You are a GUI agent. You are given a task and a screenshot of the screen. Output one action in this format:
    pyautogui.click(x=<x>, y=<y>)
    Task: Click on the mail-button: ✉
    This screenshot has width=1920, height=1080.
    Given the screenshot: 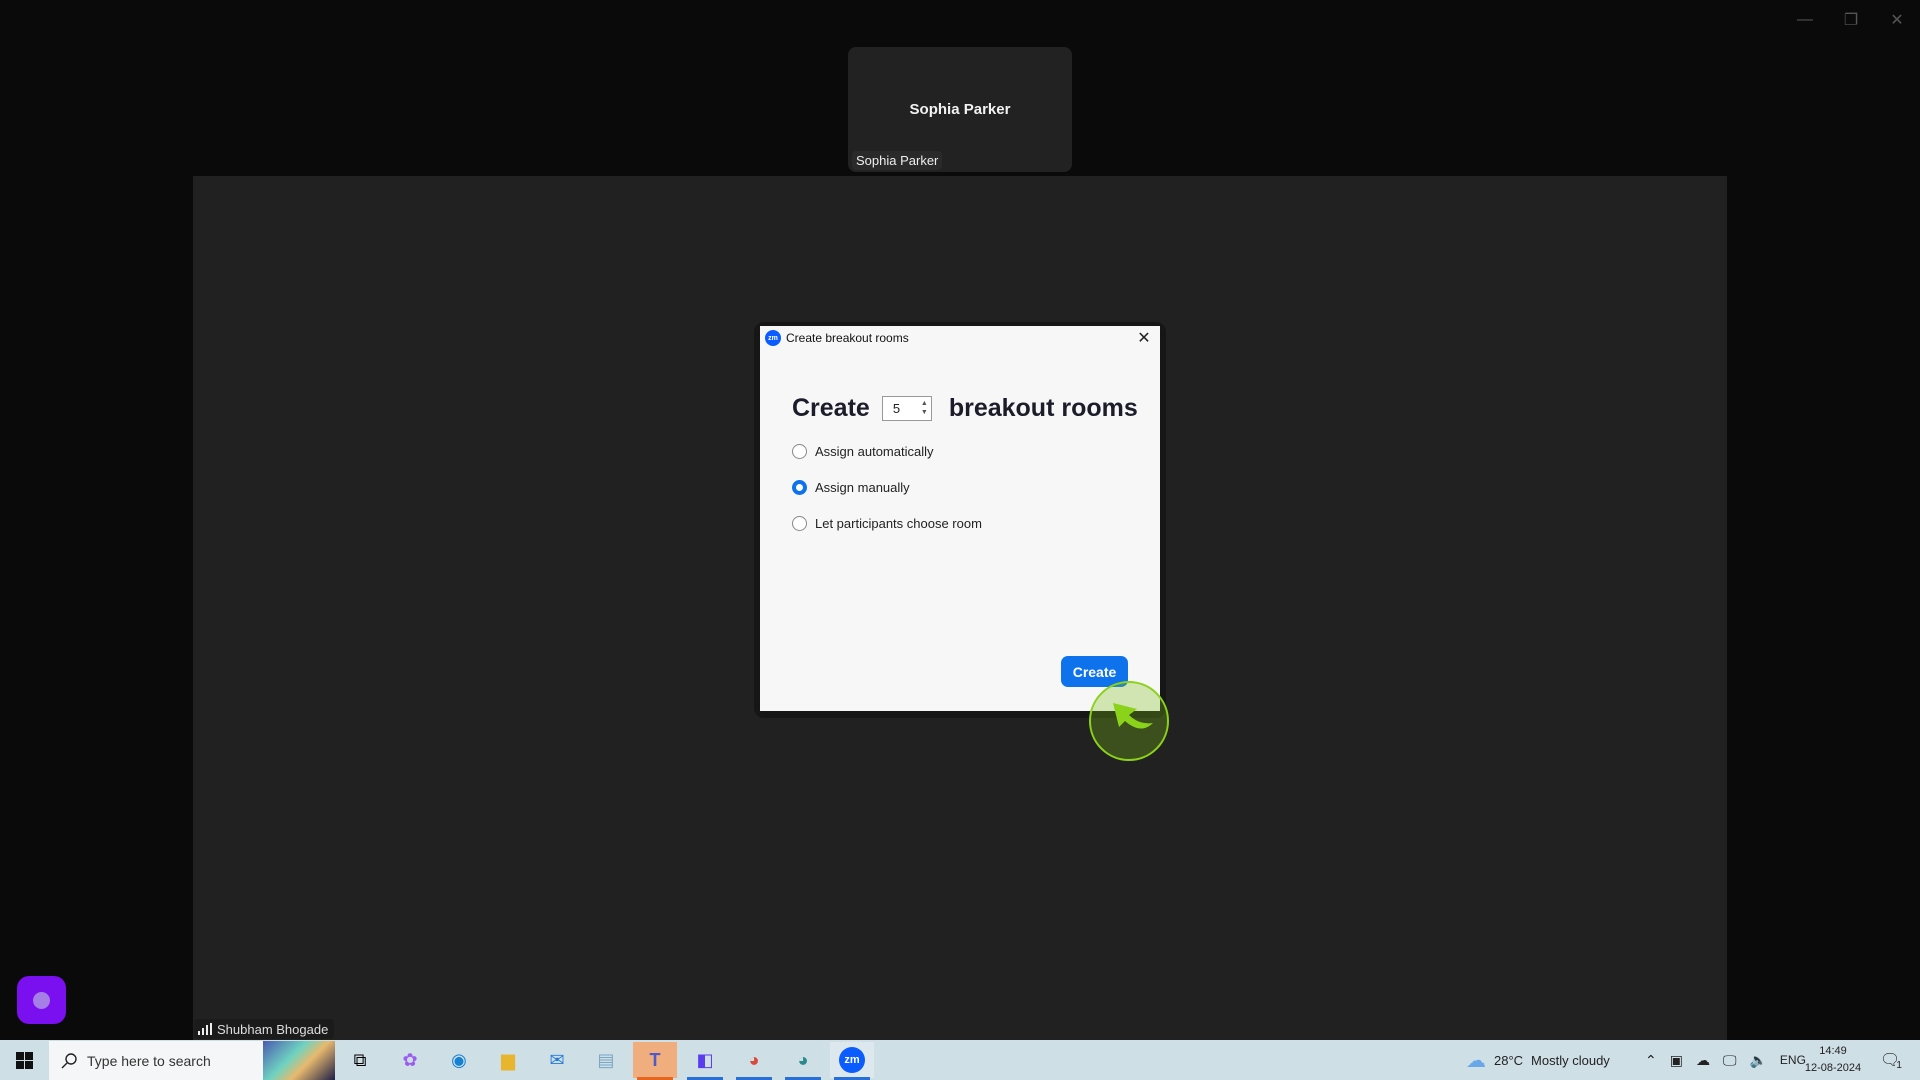 What is the action you would take?
    pyautogui.click(x=557, y=1060)
    